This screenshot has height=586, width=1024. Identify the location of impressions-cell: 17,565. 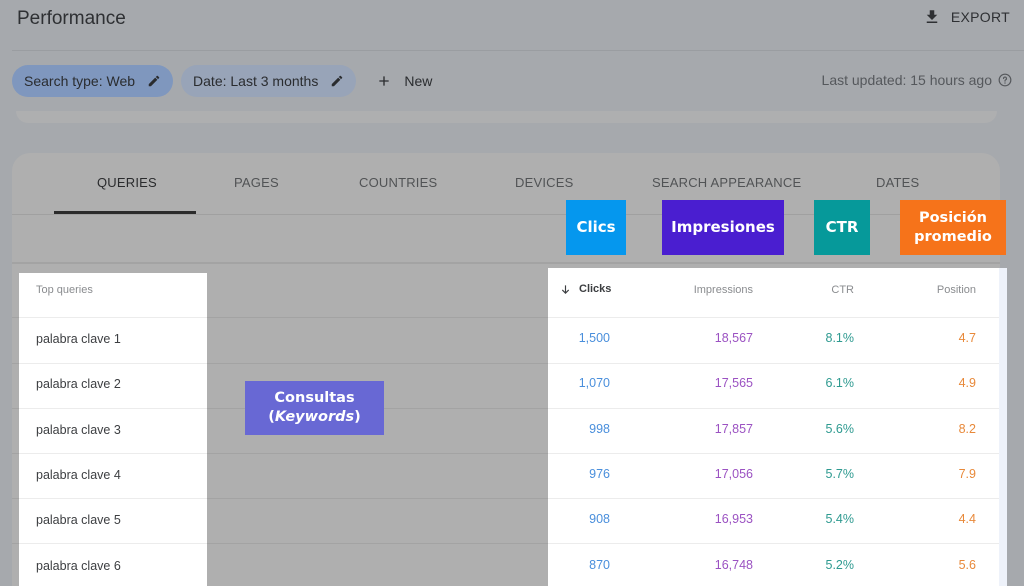
(733, 383).